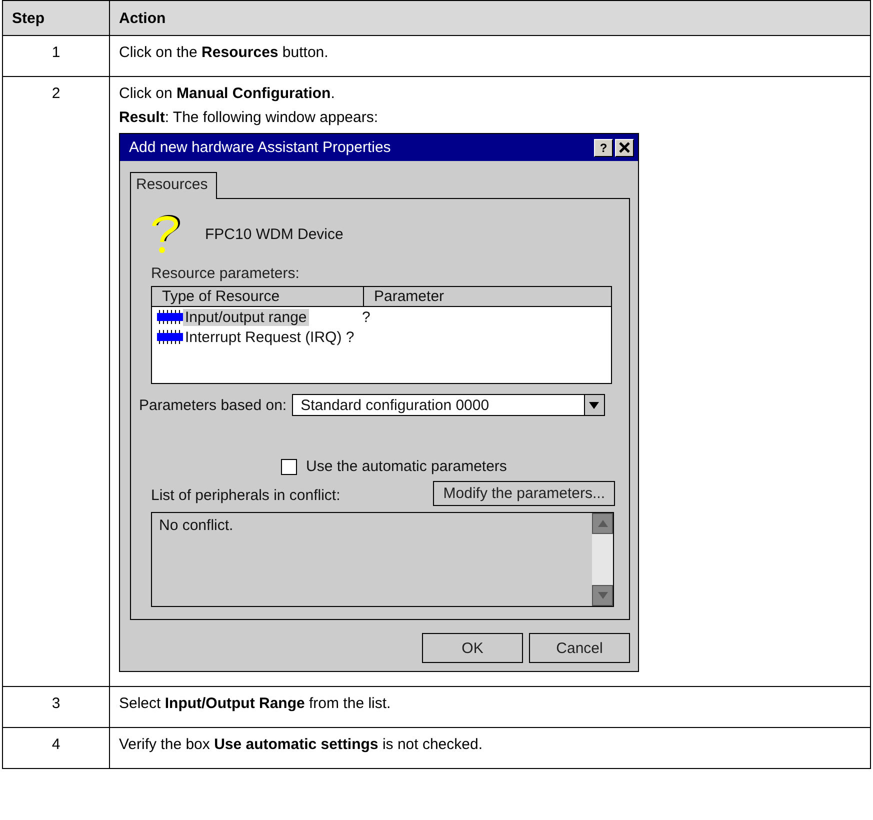 This screenshot has height=820, width=873. Describe the element at coordinates (173, 185) in the screenshot. I see `tab: Resources` at that location.